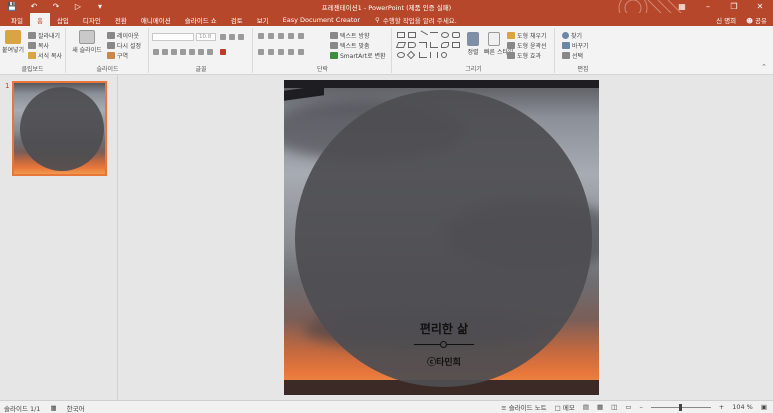  Describe the element at coordinates (263, 19) in the screenshot. I see `tab-view: 보기` at that location.